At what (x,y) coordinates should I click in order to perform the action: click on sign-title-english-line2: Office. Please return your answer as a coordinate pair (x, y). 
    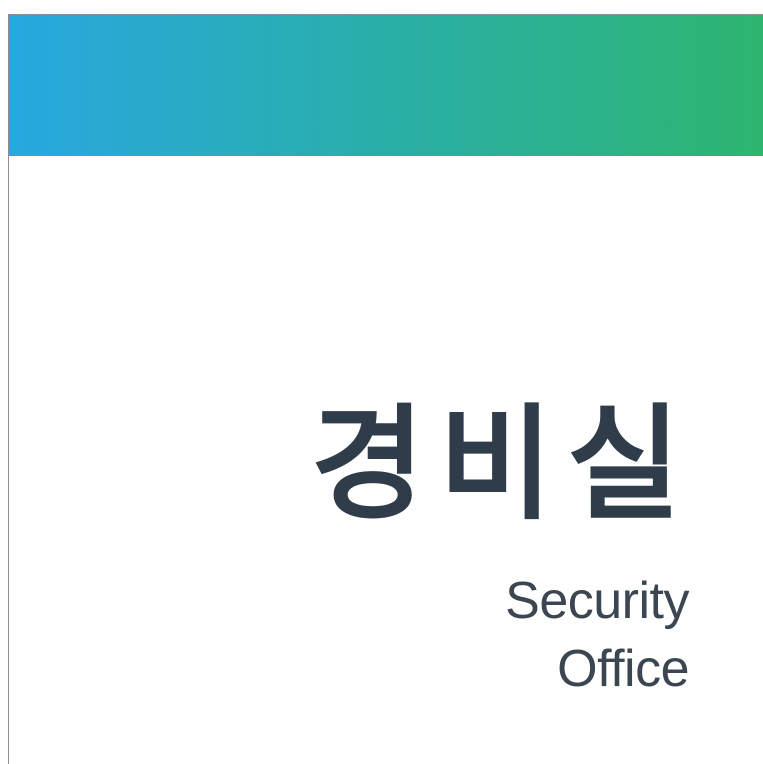
    Looking at the image, I should click on (623, 669).